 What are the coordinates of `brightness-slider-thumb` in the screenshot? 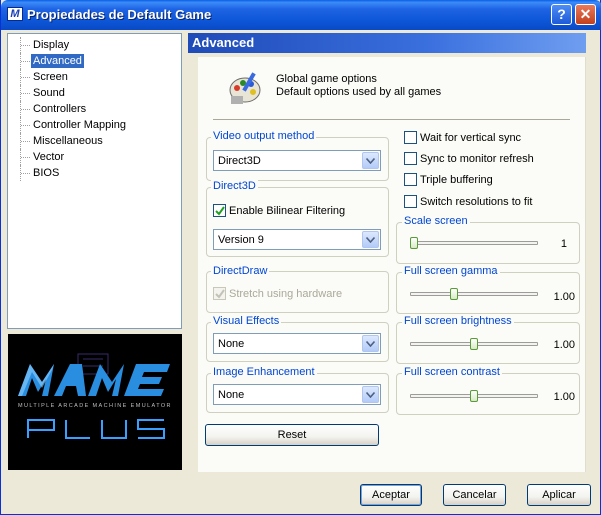 It's located at (474, 344).